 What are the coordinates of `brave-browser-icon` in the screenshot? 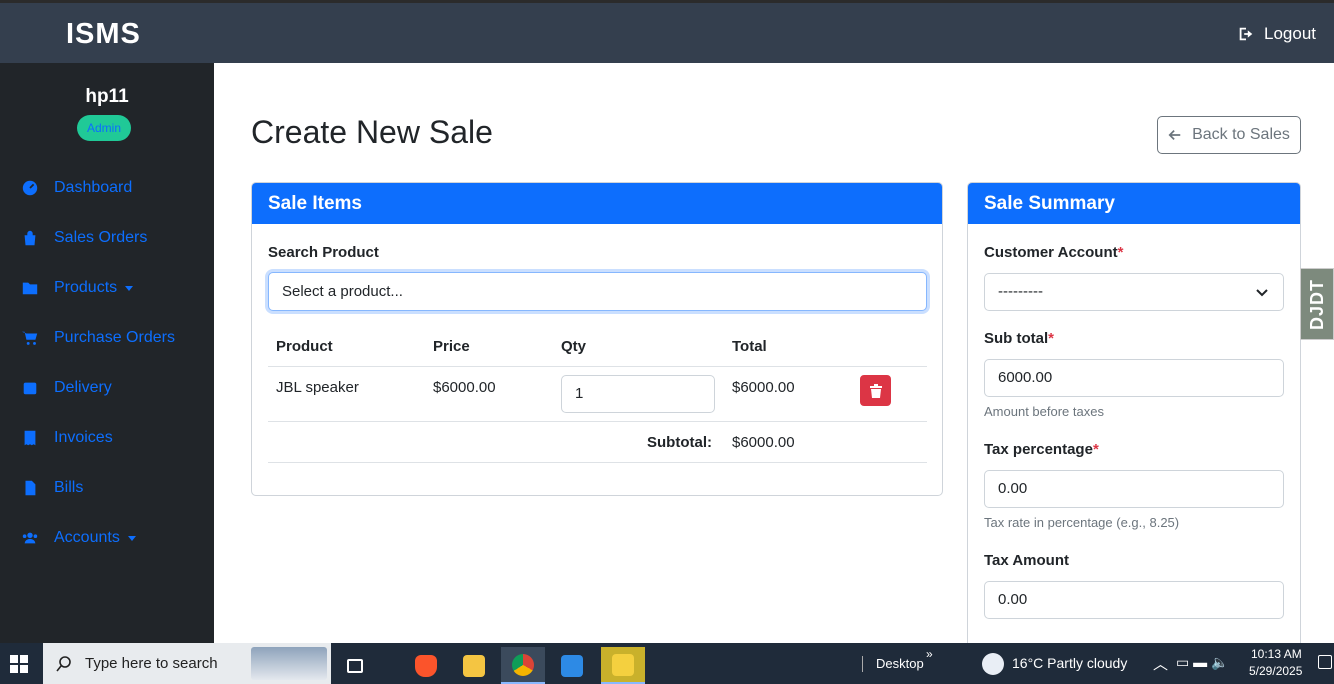 It's located at (426, 665).